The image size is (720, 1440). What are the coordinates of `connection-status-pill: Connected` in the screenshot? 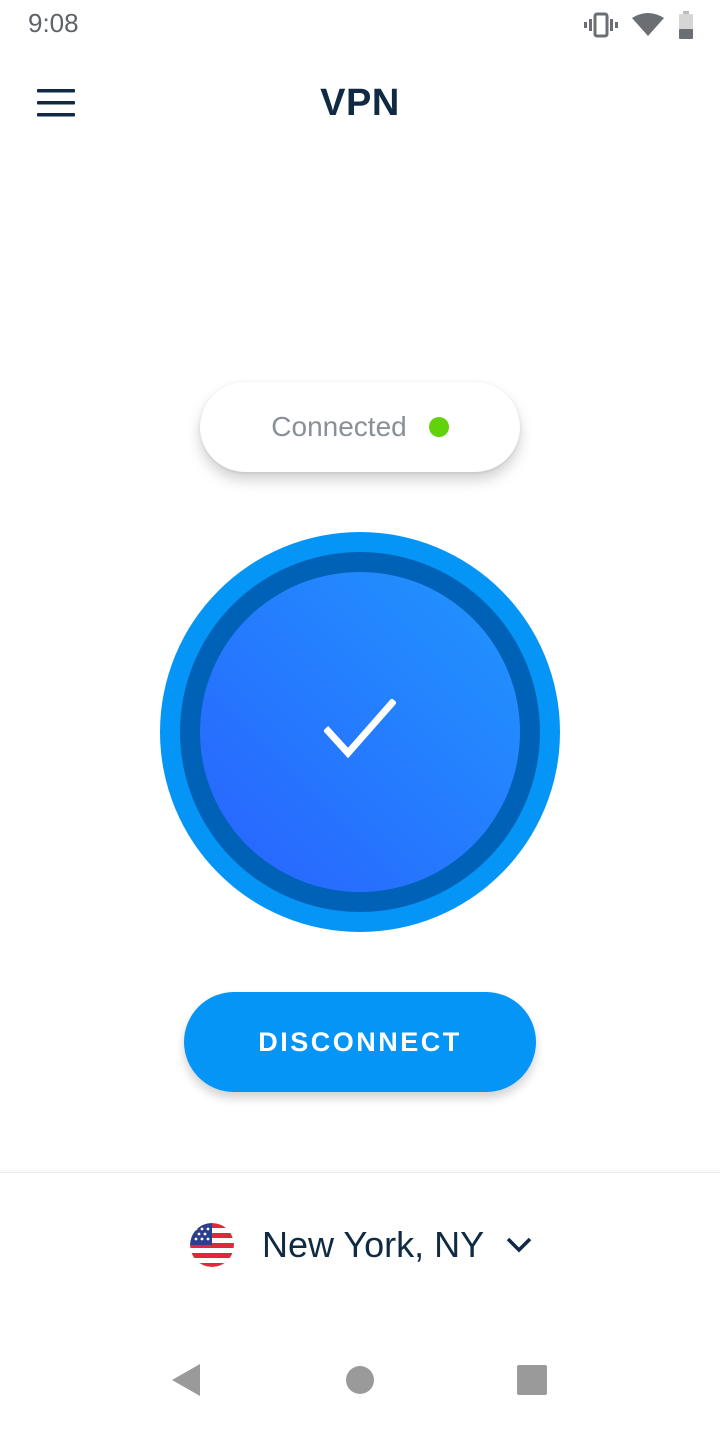 It's located at (360, 427).